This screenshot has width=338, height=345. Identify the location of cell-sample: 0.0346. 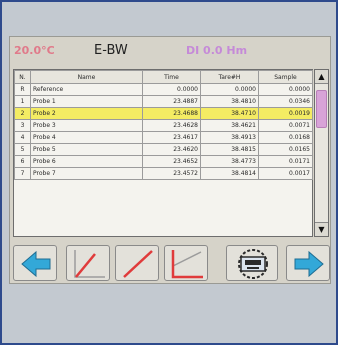
(285, 101).